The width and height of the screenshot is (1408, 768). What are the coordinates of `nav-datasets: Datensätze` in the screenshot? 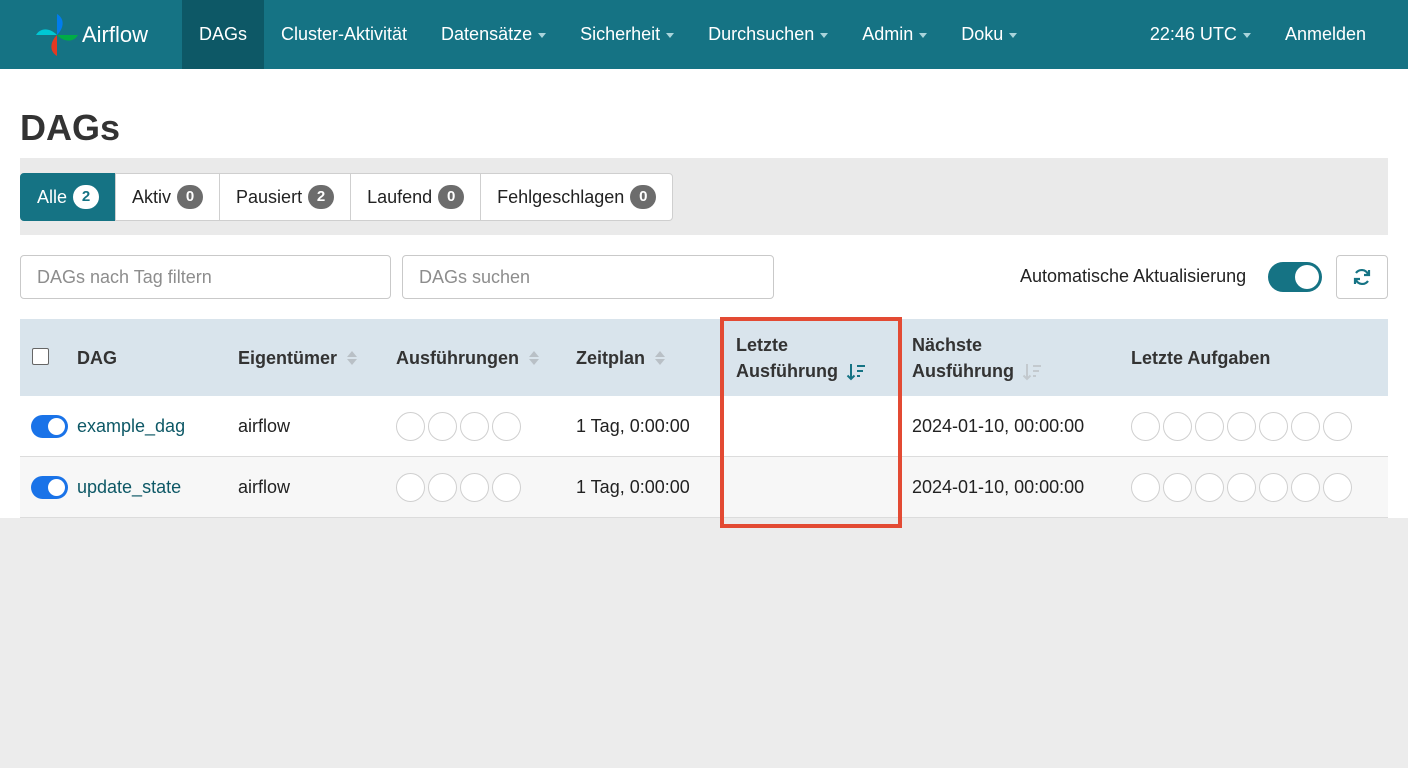 It's located at (493, 34).